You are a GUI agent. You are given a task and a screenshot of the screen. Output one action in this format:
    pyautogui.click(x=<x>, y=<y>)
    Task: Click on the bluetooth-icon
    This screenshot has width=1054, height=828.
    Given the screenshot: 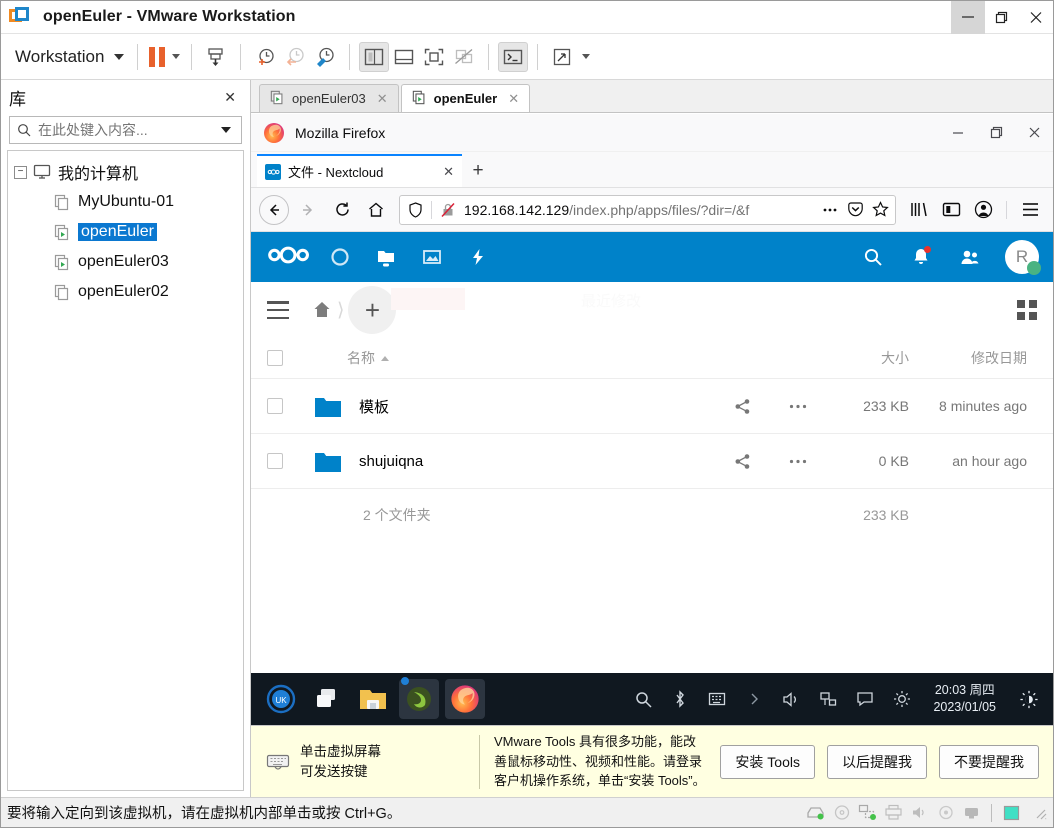 What is the action you would take?
    pyautogui.click(x=680, y=699)
    